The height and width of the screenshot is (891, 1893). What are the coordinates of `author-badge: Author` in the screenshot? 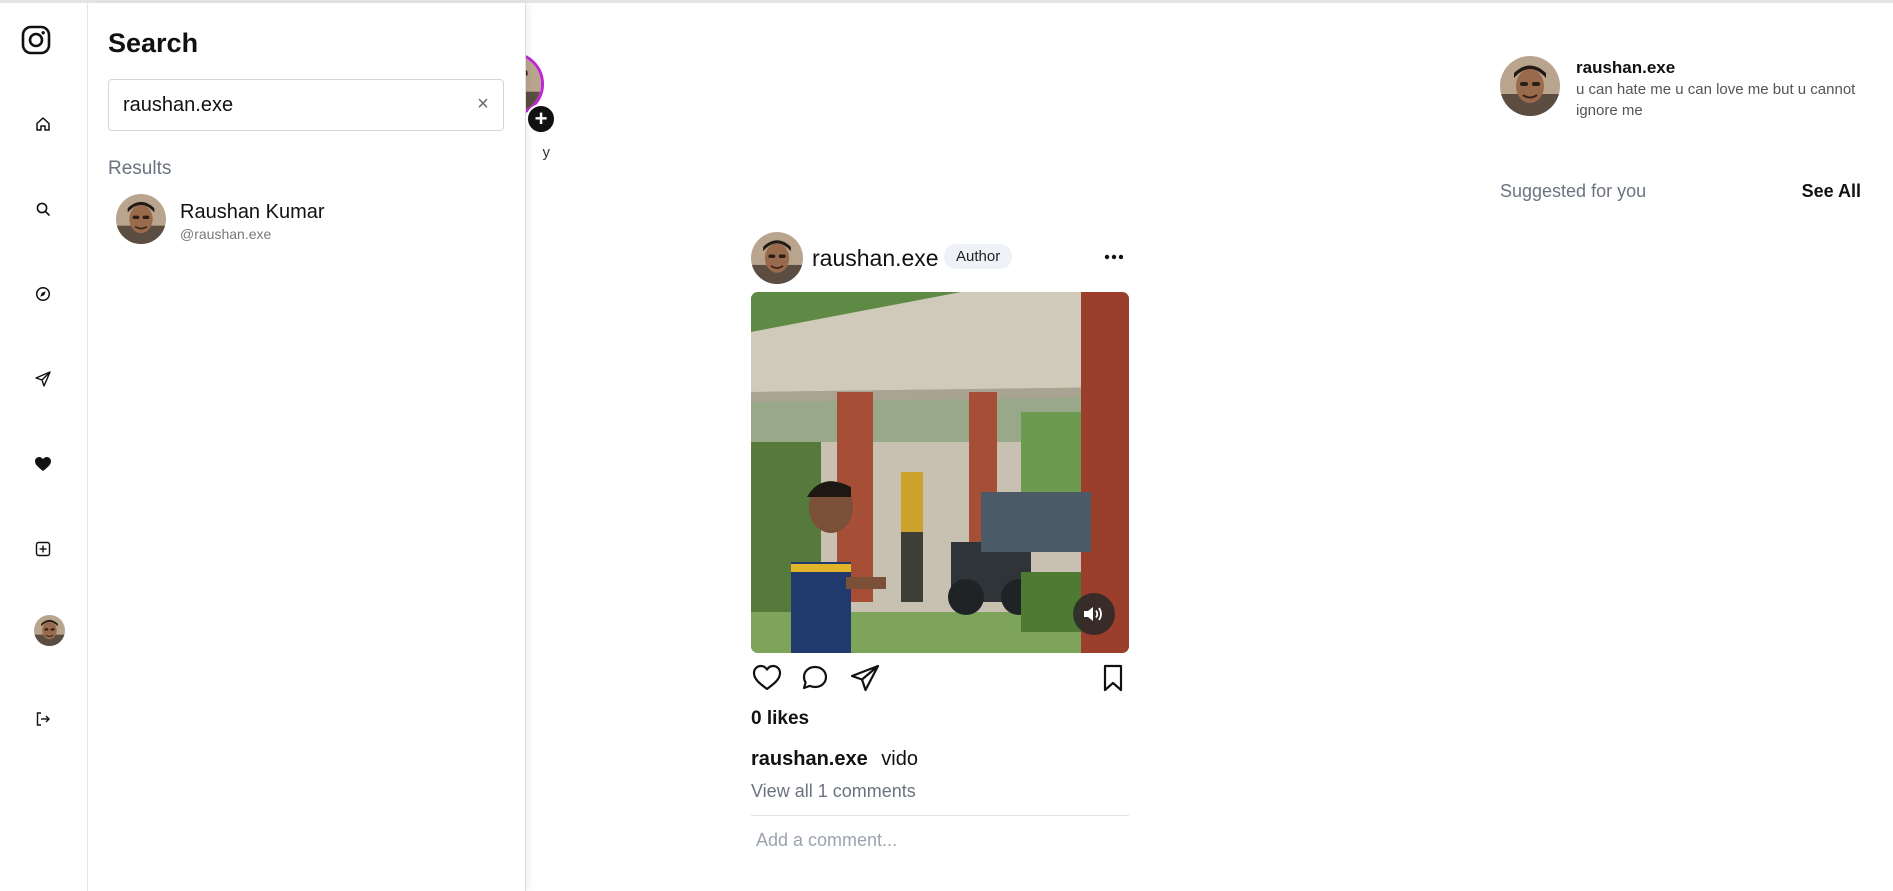 It's located at (978, 256).